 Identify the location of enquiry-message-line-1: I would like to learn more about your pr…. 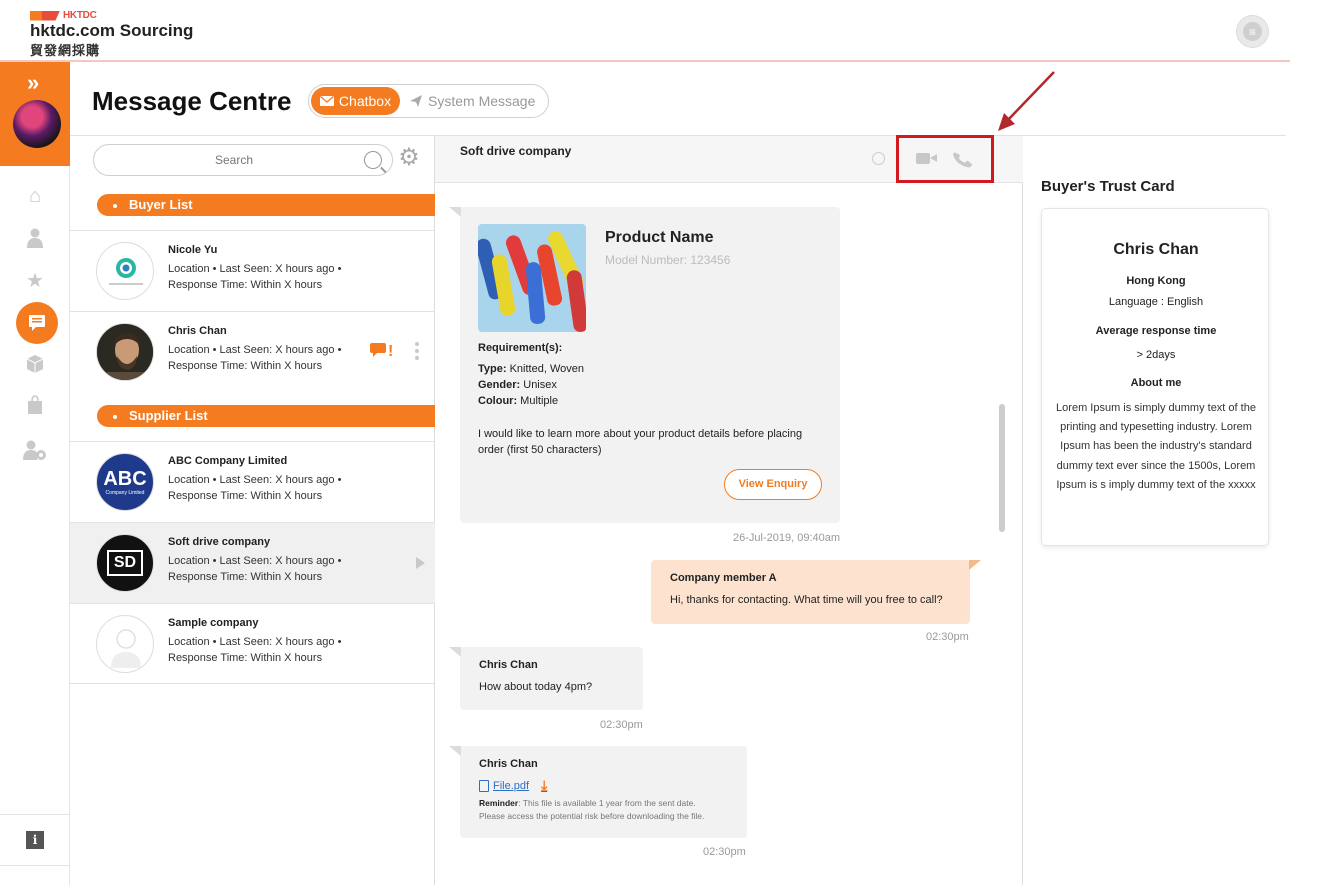
(640, 434).